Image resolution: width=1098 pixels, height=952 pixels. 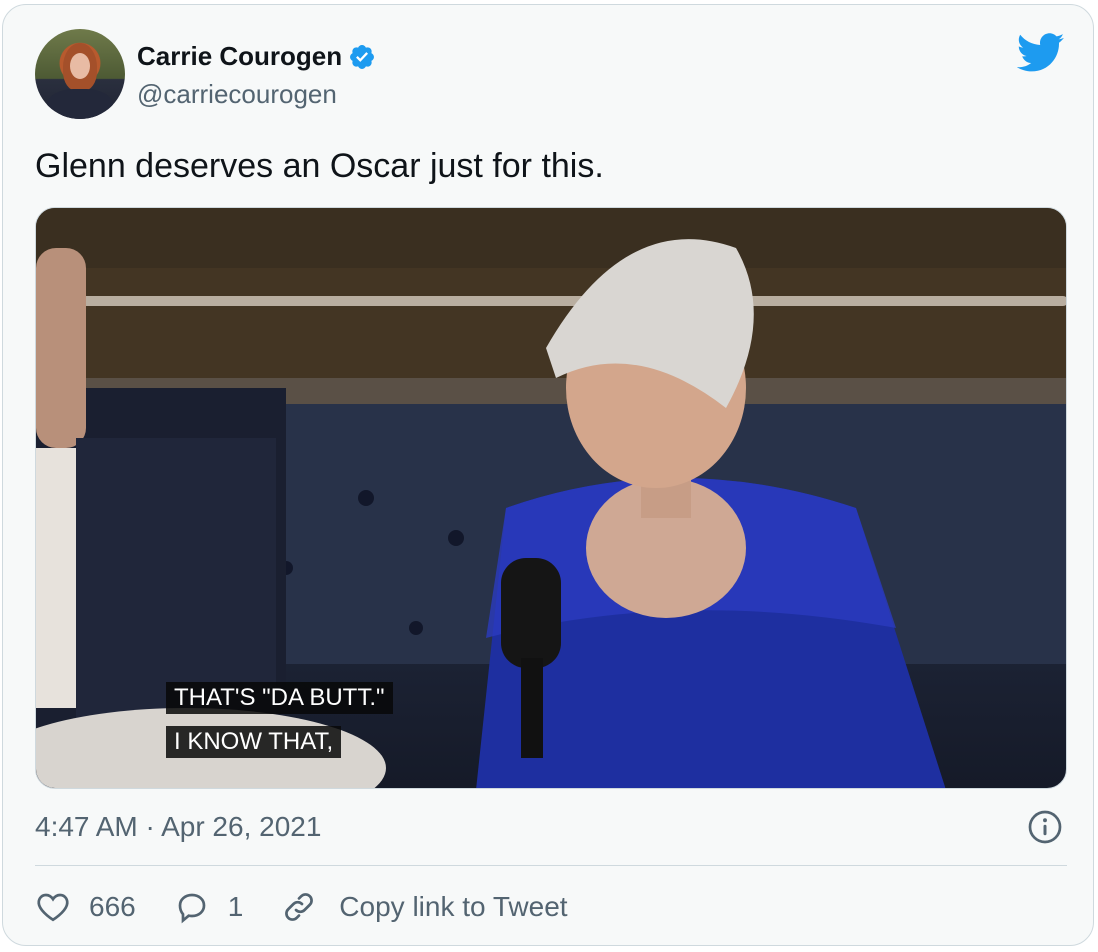 What do you see at coordinates (362, 56) in the screenshot?
I see `verified-badge-icon` at bounding box center [362, 56].